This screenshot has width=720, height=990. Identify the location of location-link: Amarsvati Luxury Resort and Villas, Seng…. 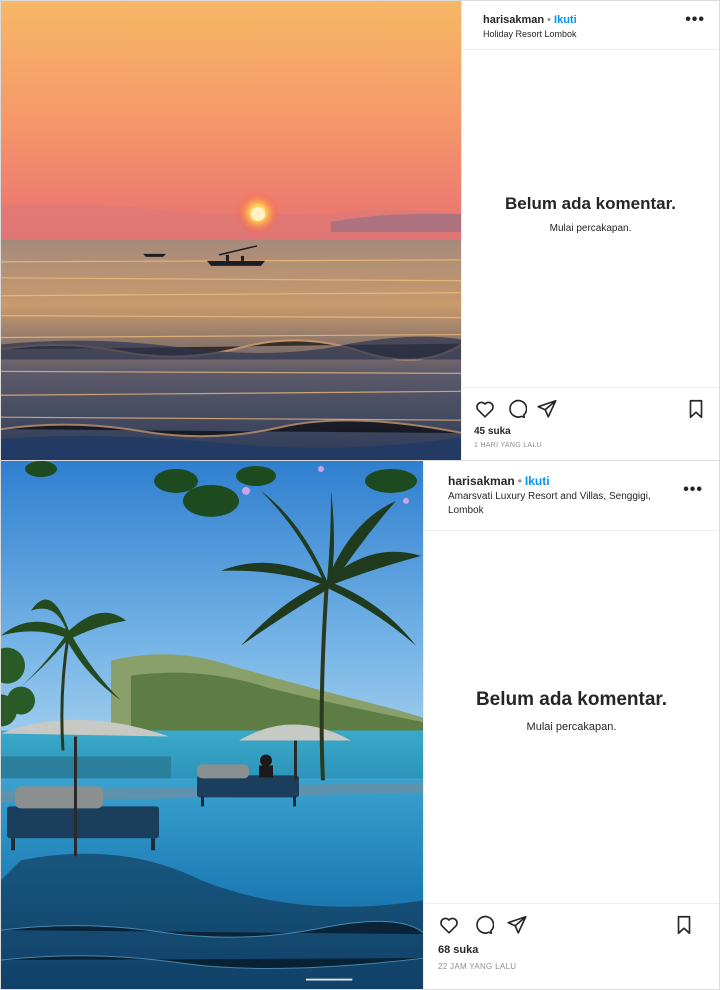
(558, 504).